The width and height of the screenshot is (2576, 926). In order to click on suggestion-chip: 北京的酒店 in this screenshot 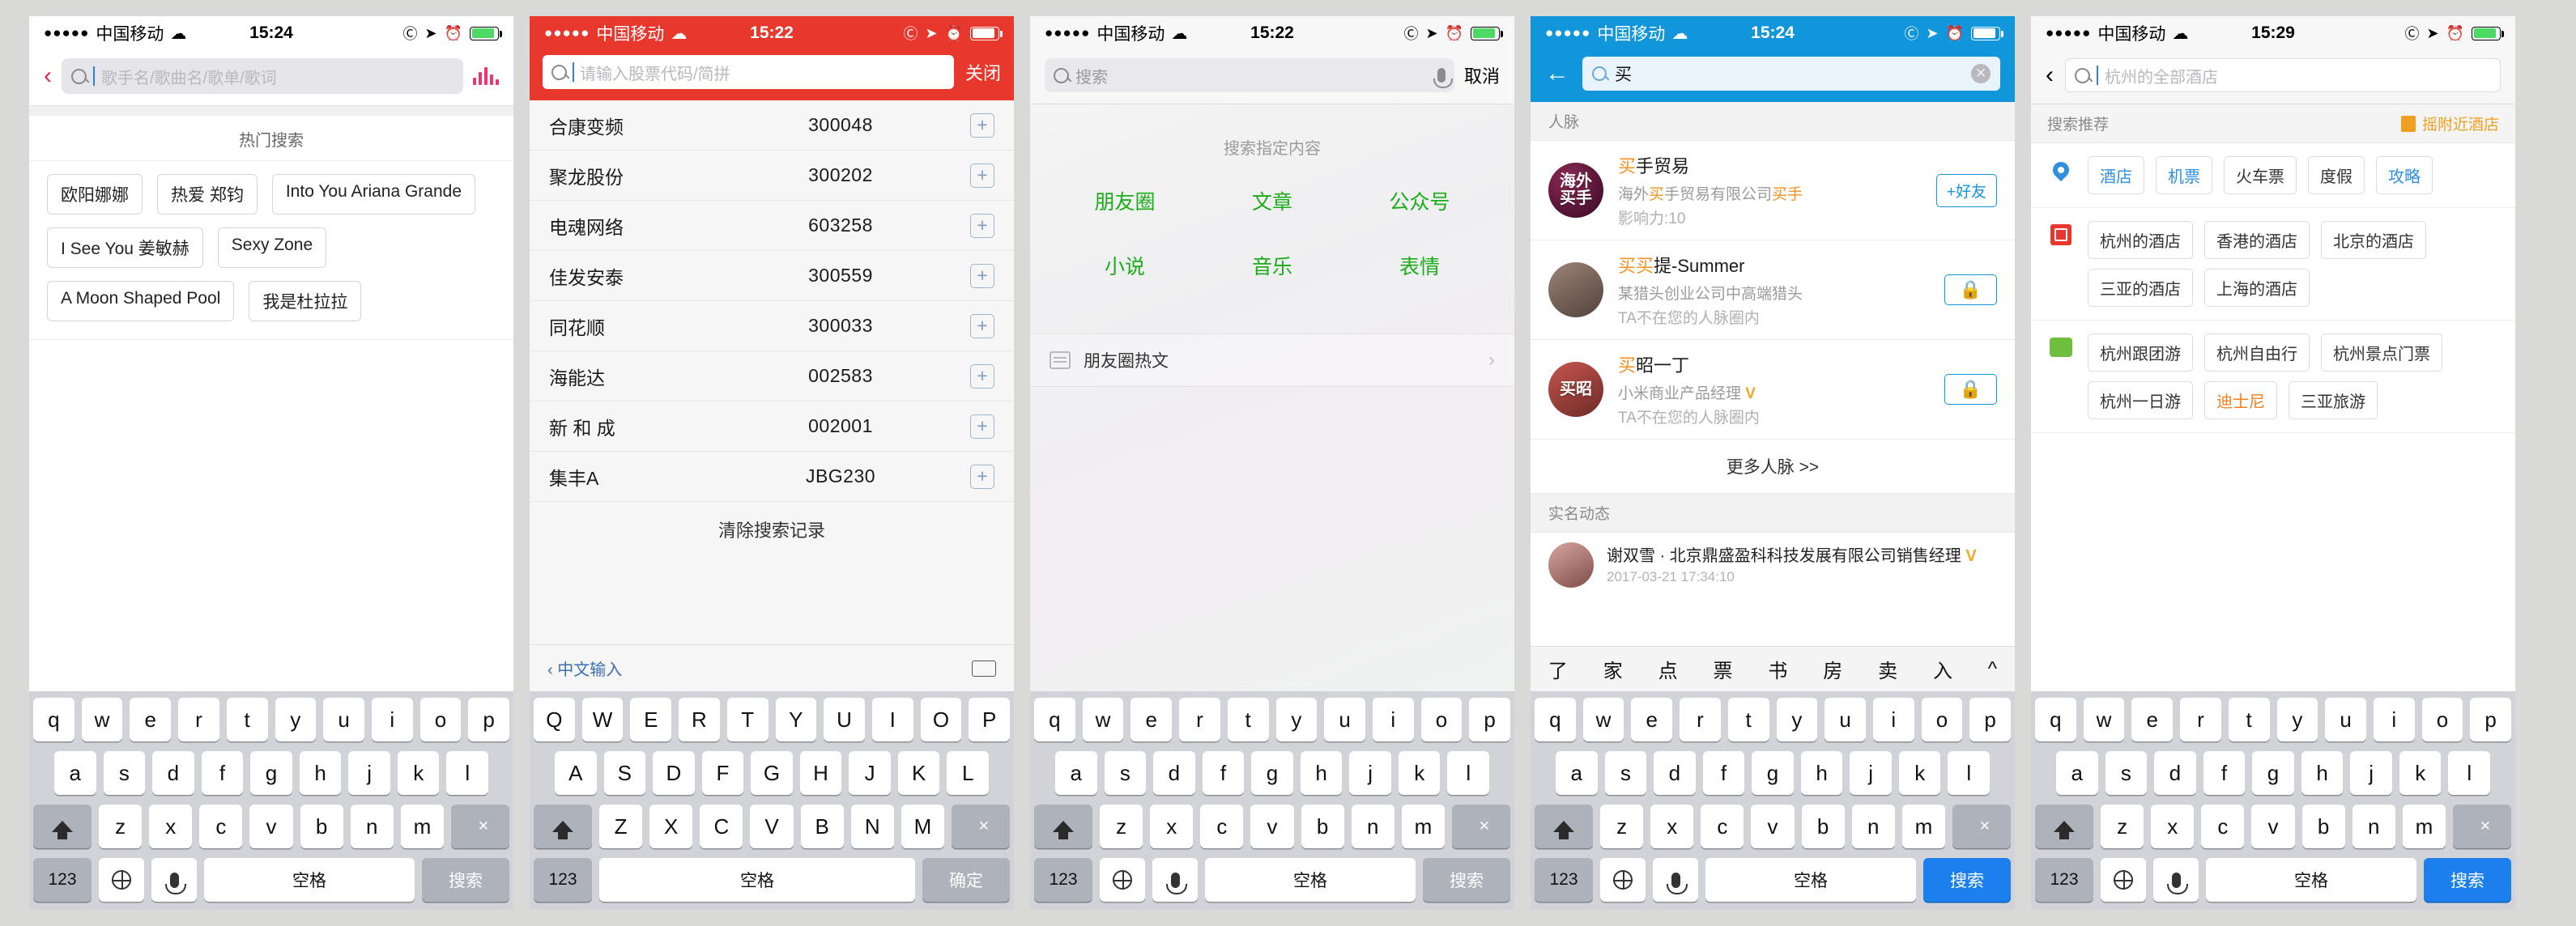, I will do `click(2373, 240)`.